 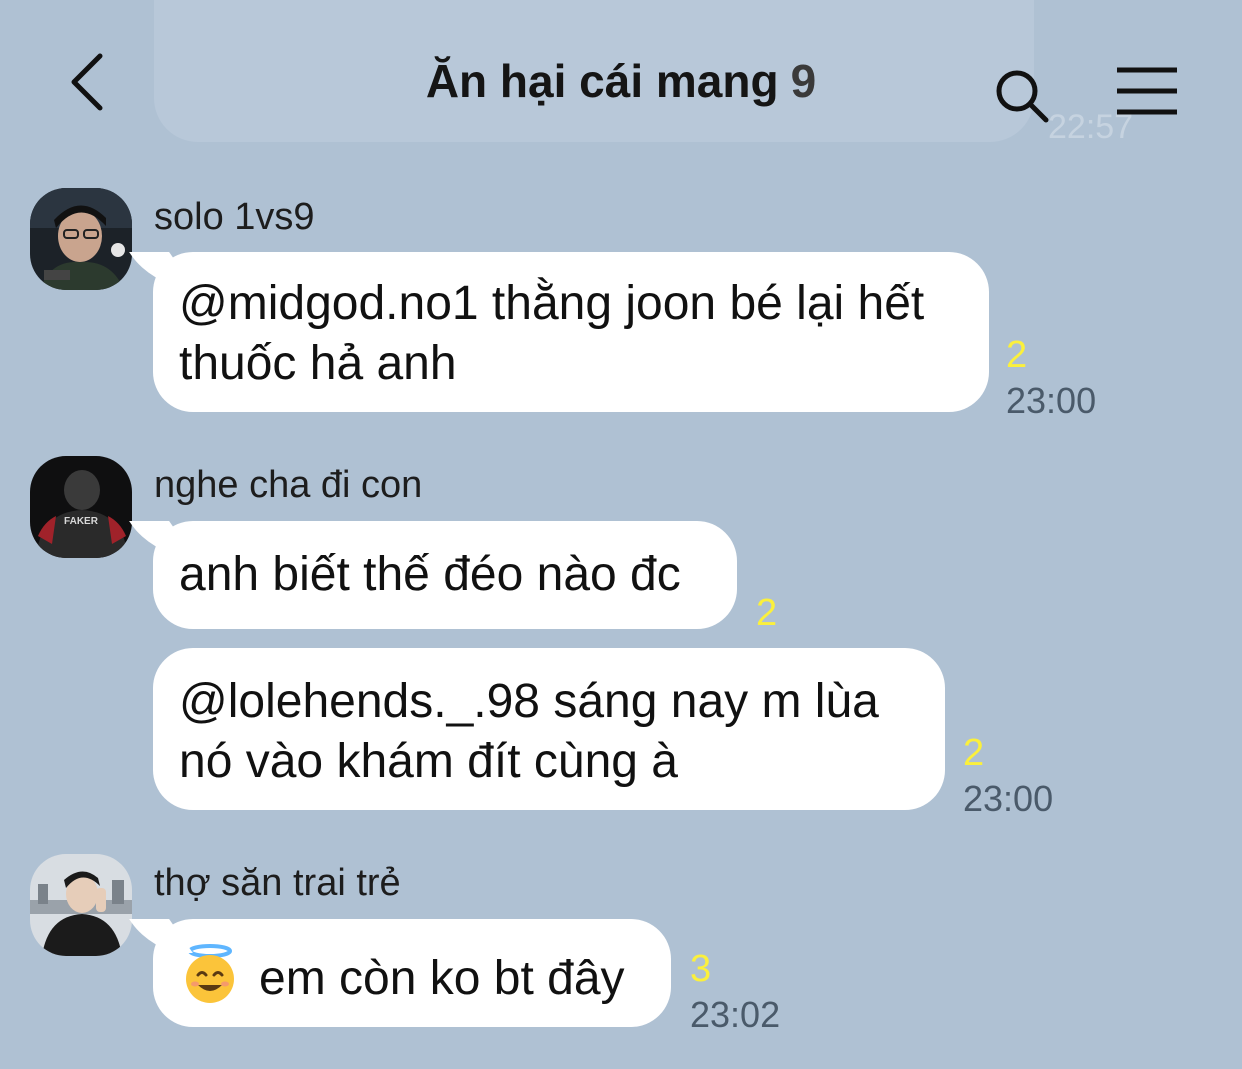 What do you see at coordinates (288, 485) in the screenshot?
I see `sender-name: nghe cha đi con` at bounding box center [288, 485].